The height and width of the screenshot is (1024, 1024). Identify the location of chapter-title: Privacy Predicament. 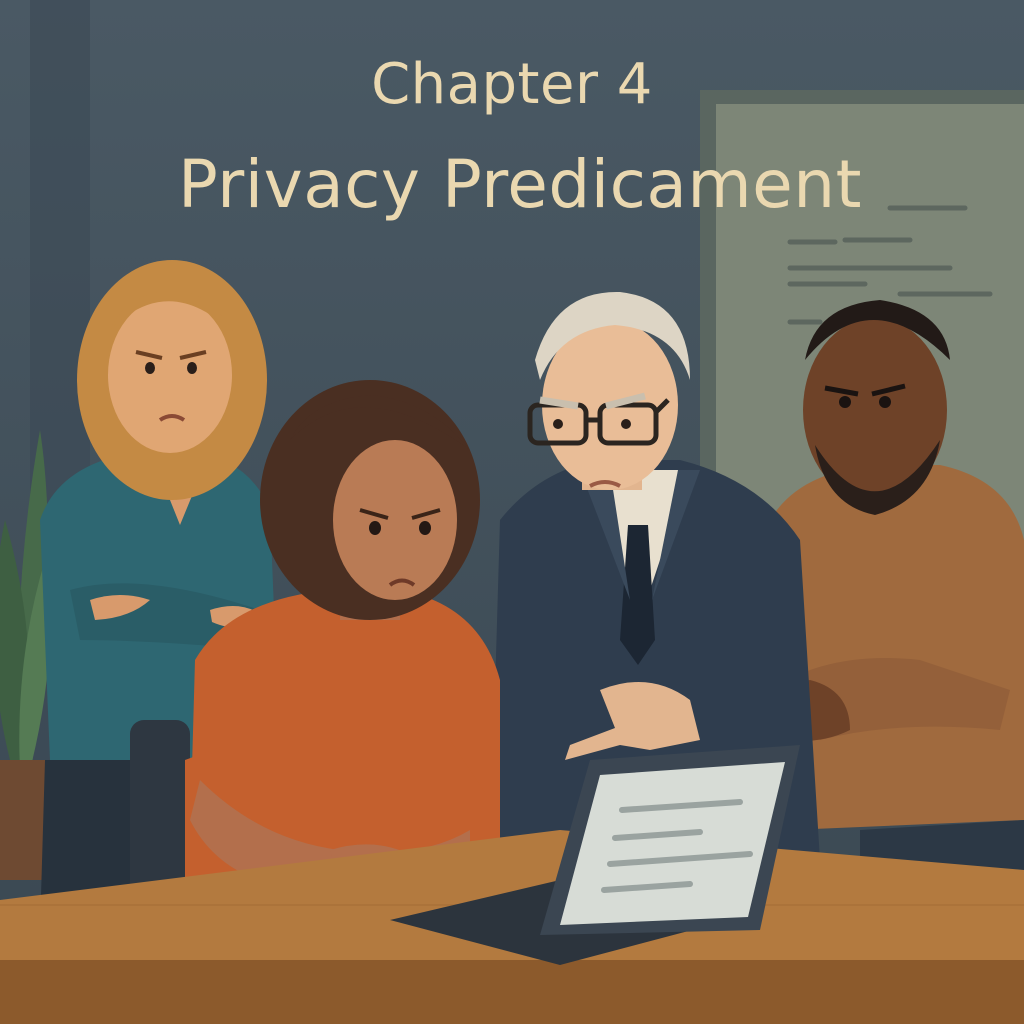
(520, 184).